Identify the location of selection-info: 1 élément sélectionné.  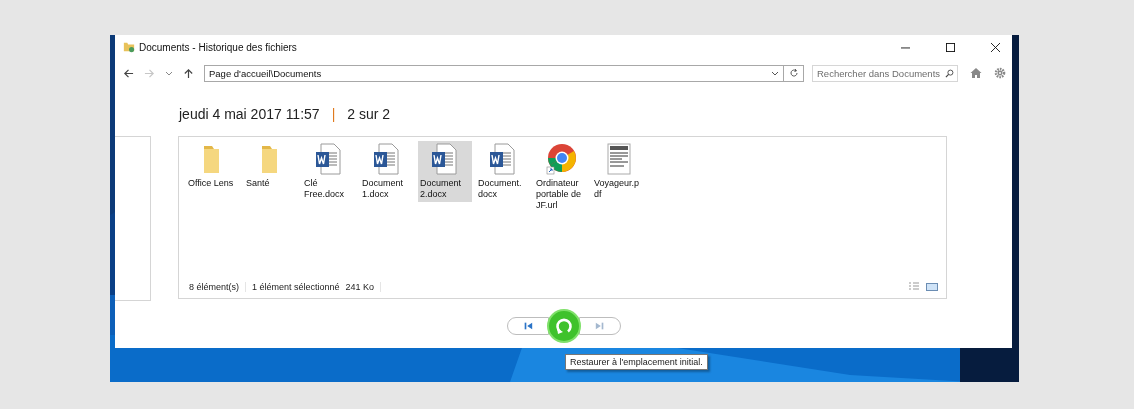
(296, 287).